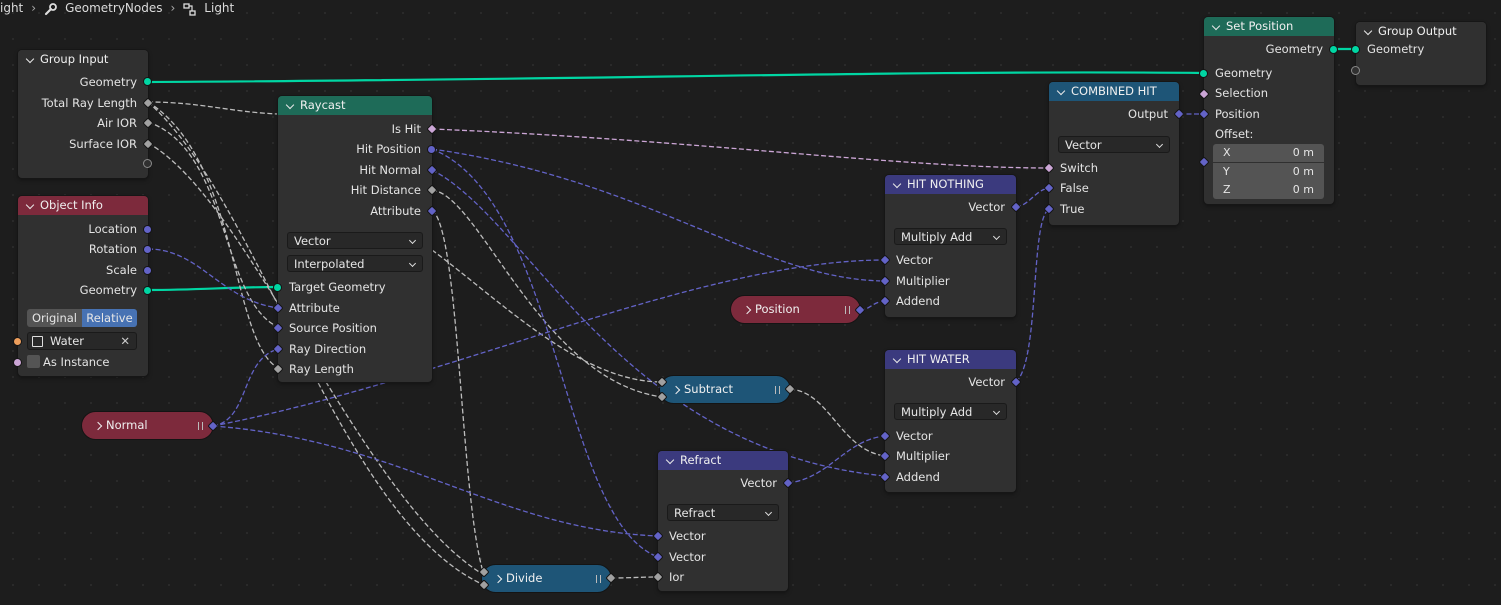 Image resolution: width=1501 pixels, height=605 pixels. I want to click on false-input-socket, so click(1049, 188).